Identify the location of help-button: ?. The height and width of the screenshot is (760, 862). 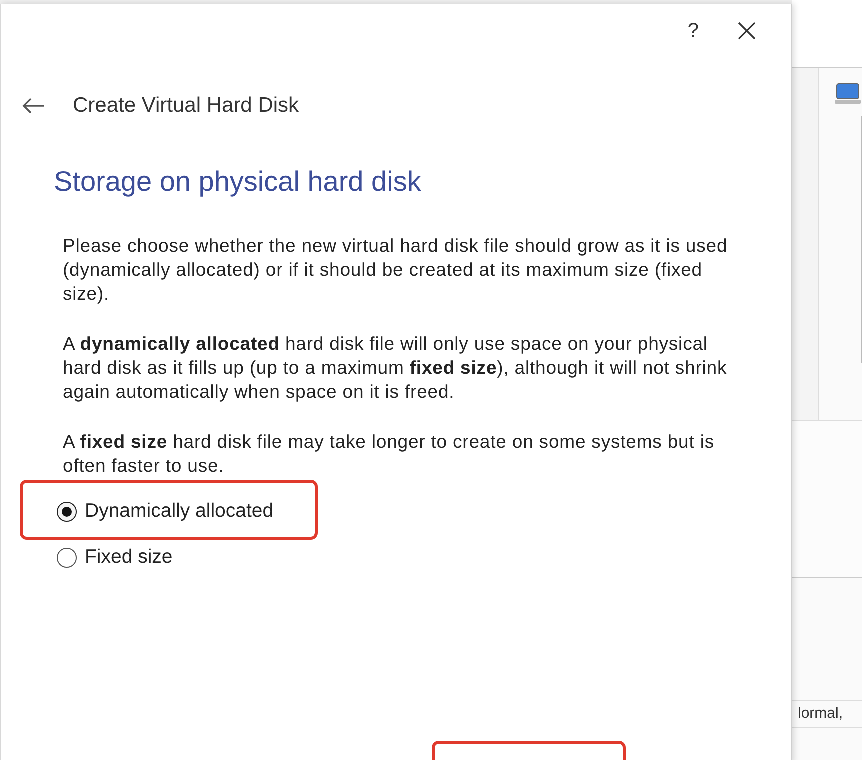
(693, 31).